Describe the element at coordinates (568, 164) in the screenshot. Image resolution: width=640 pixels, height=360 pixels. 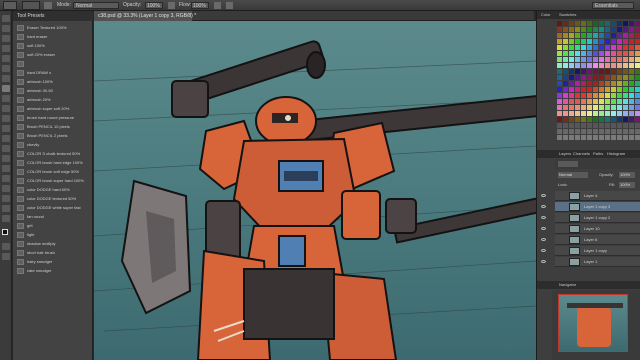
I see `filter-kind-select` at that location.